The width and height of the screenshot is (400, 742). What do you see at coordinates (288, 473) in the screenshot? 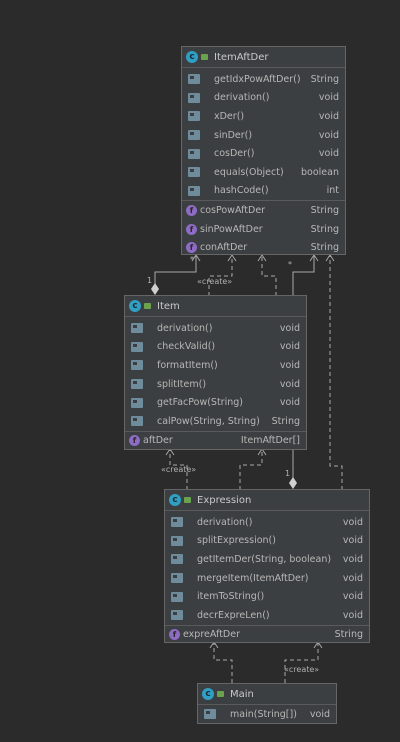
I see `multiplicity-one-expression: 1` at bounding box center [288, 473].